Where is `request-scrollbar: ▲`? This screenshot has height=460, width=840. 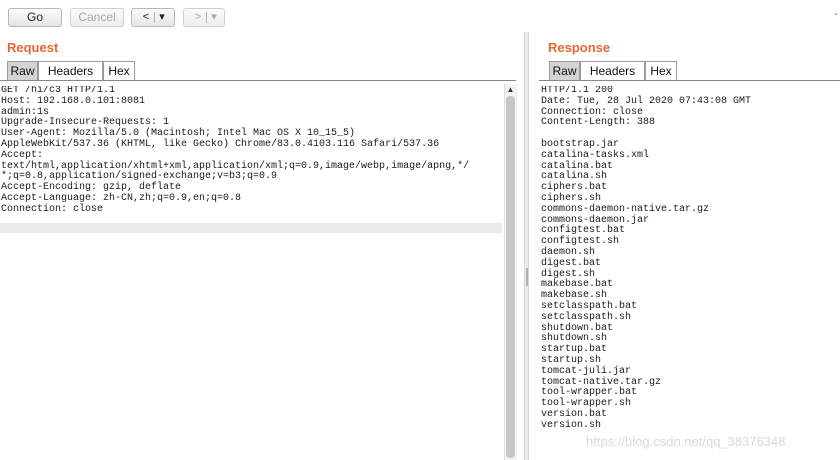 request-scrollbar: ▲ is located at coordinates (510, 272).